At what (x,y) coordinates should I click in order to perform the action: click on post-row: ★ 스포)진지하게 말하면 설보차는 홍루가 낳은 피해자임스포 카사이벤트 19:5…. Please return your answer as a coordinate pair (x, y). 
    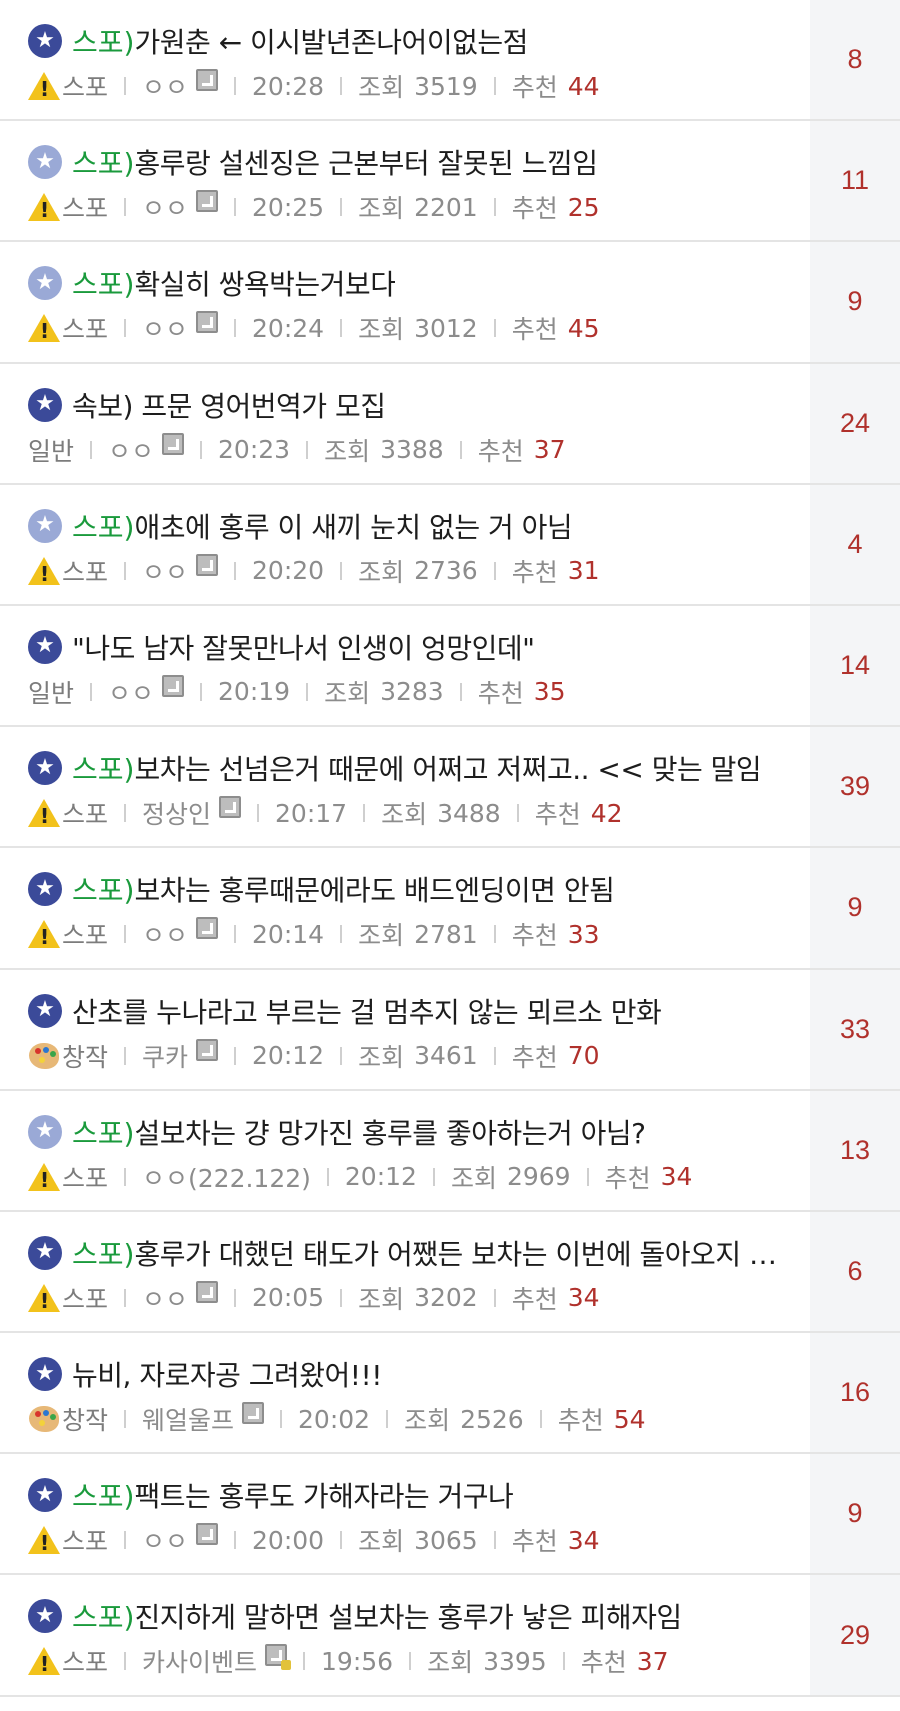
    Looking at the image, I should click on (450, 1636).